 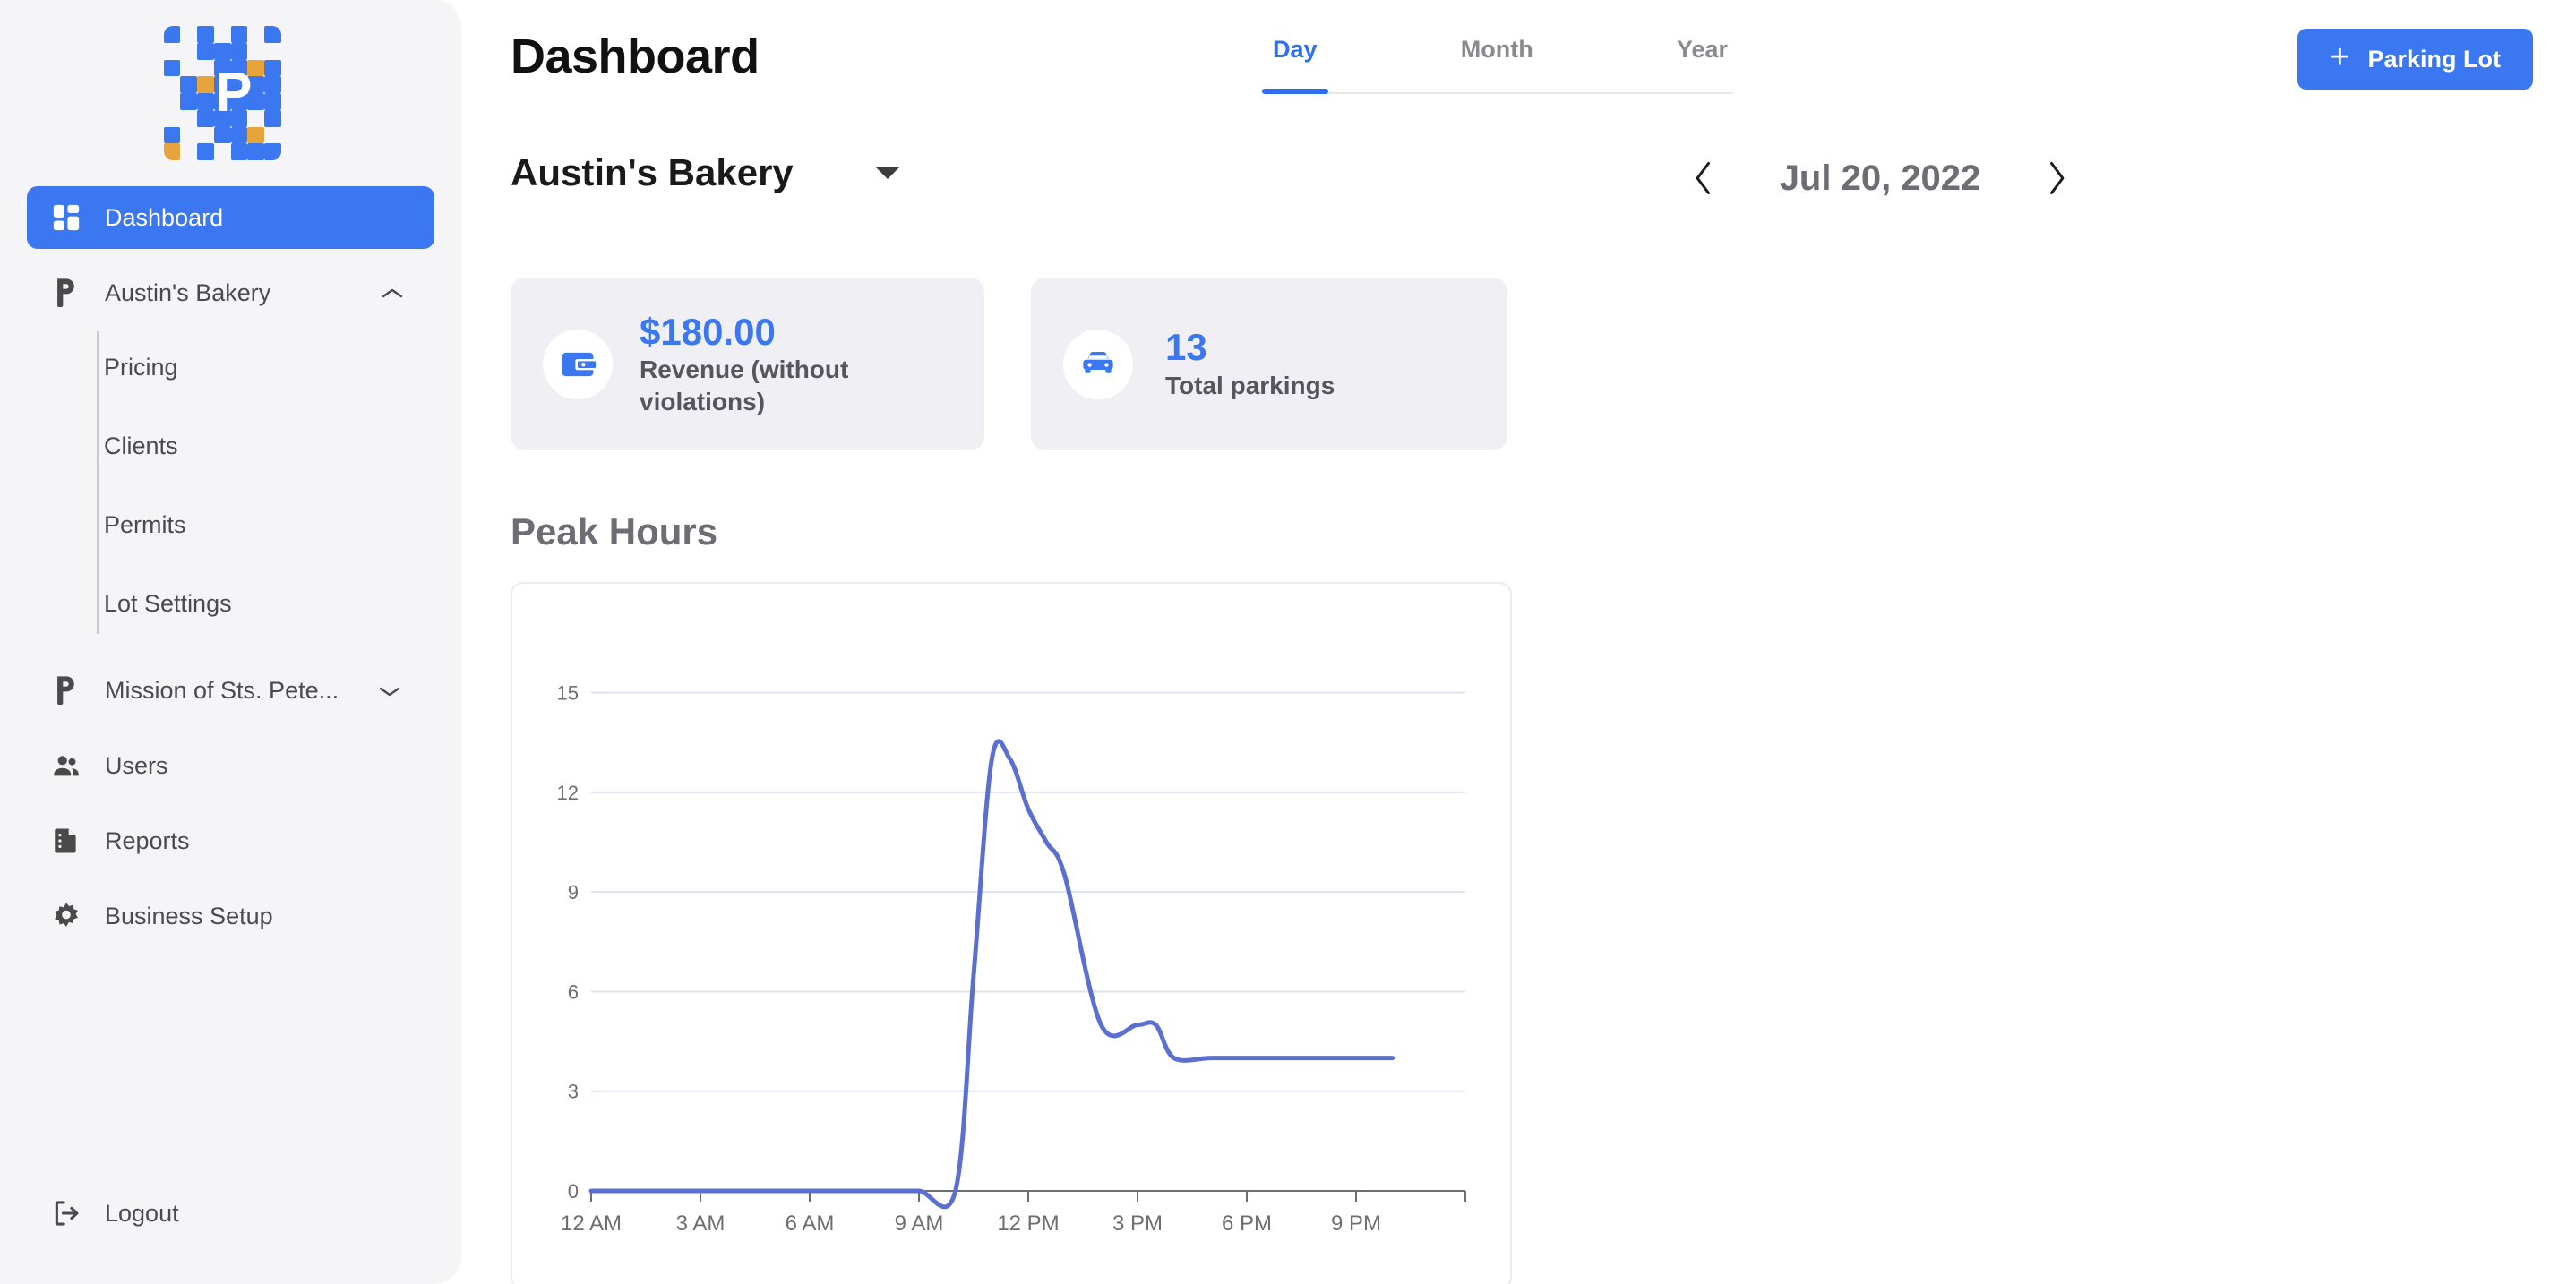 I want to click on sidebar-subitem-label: Pricing, so click(x=141, y=367).